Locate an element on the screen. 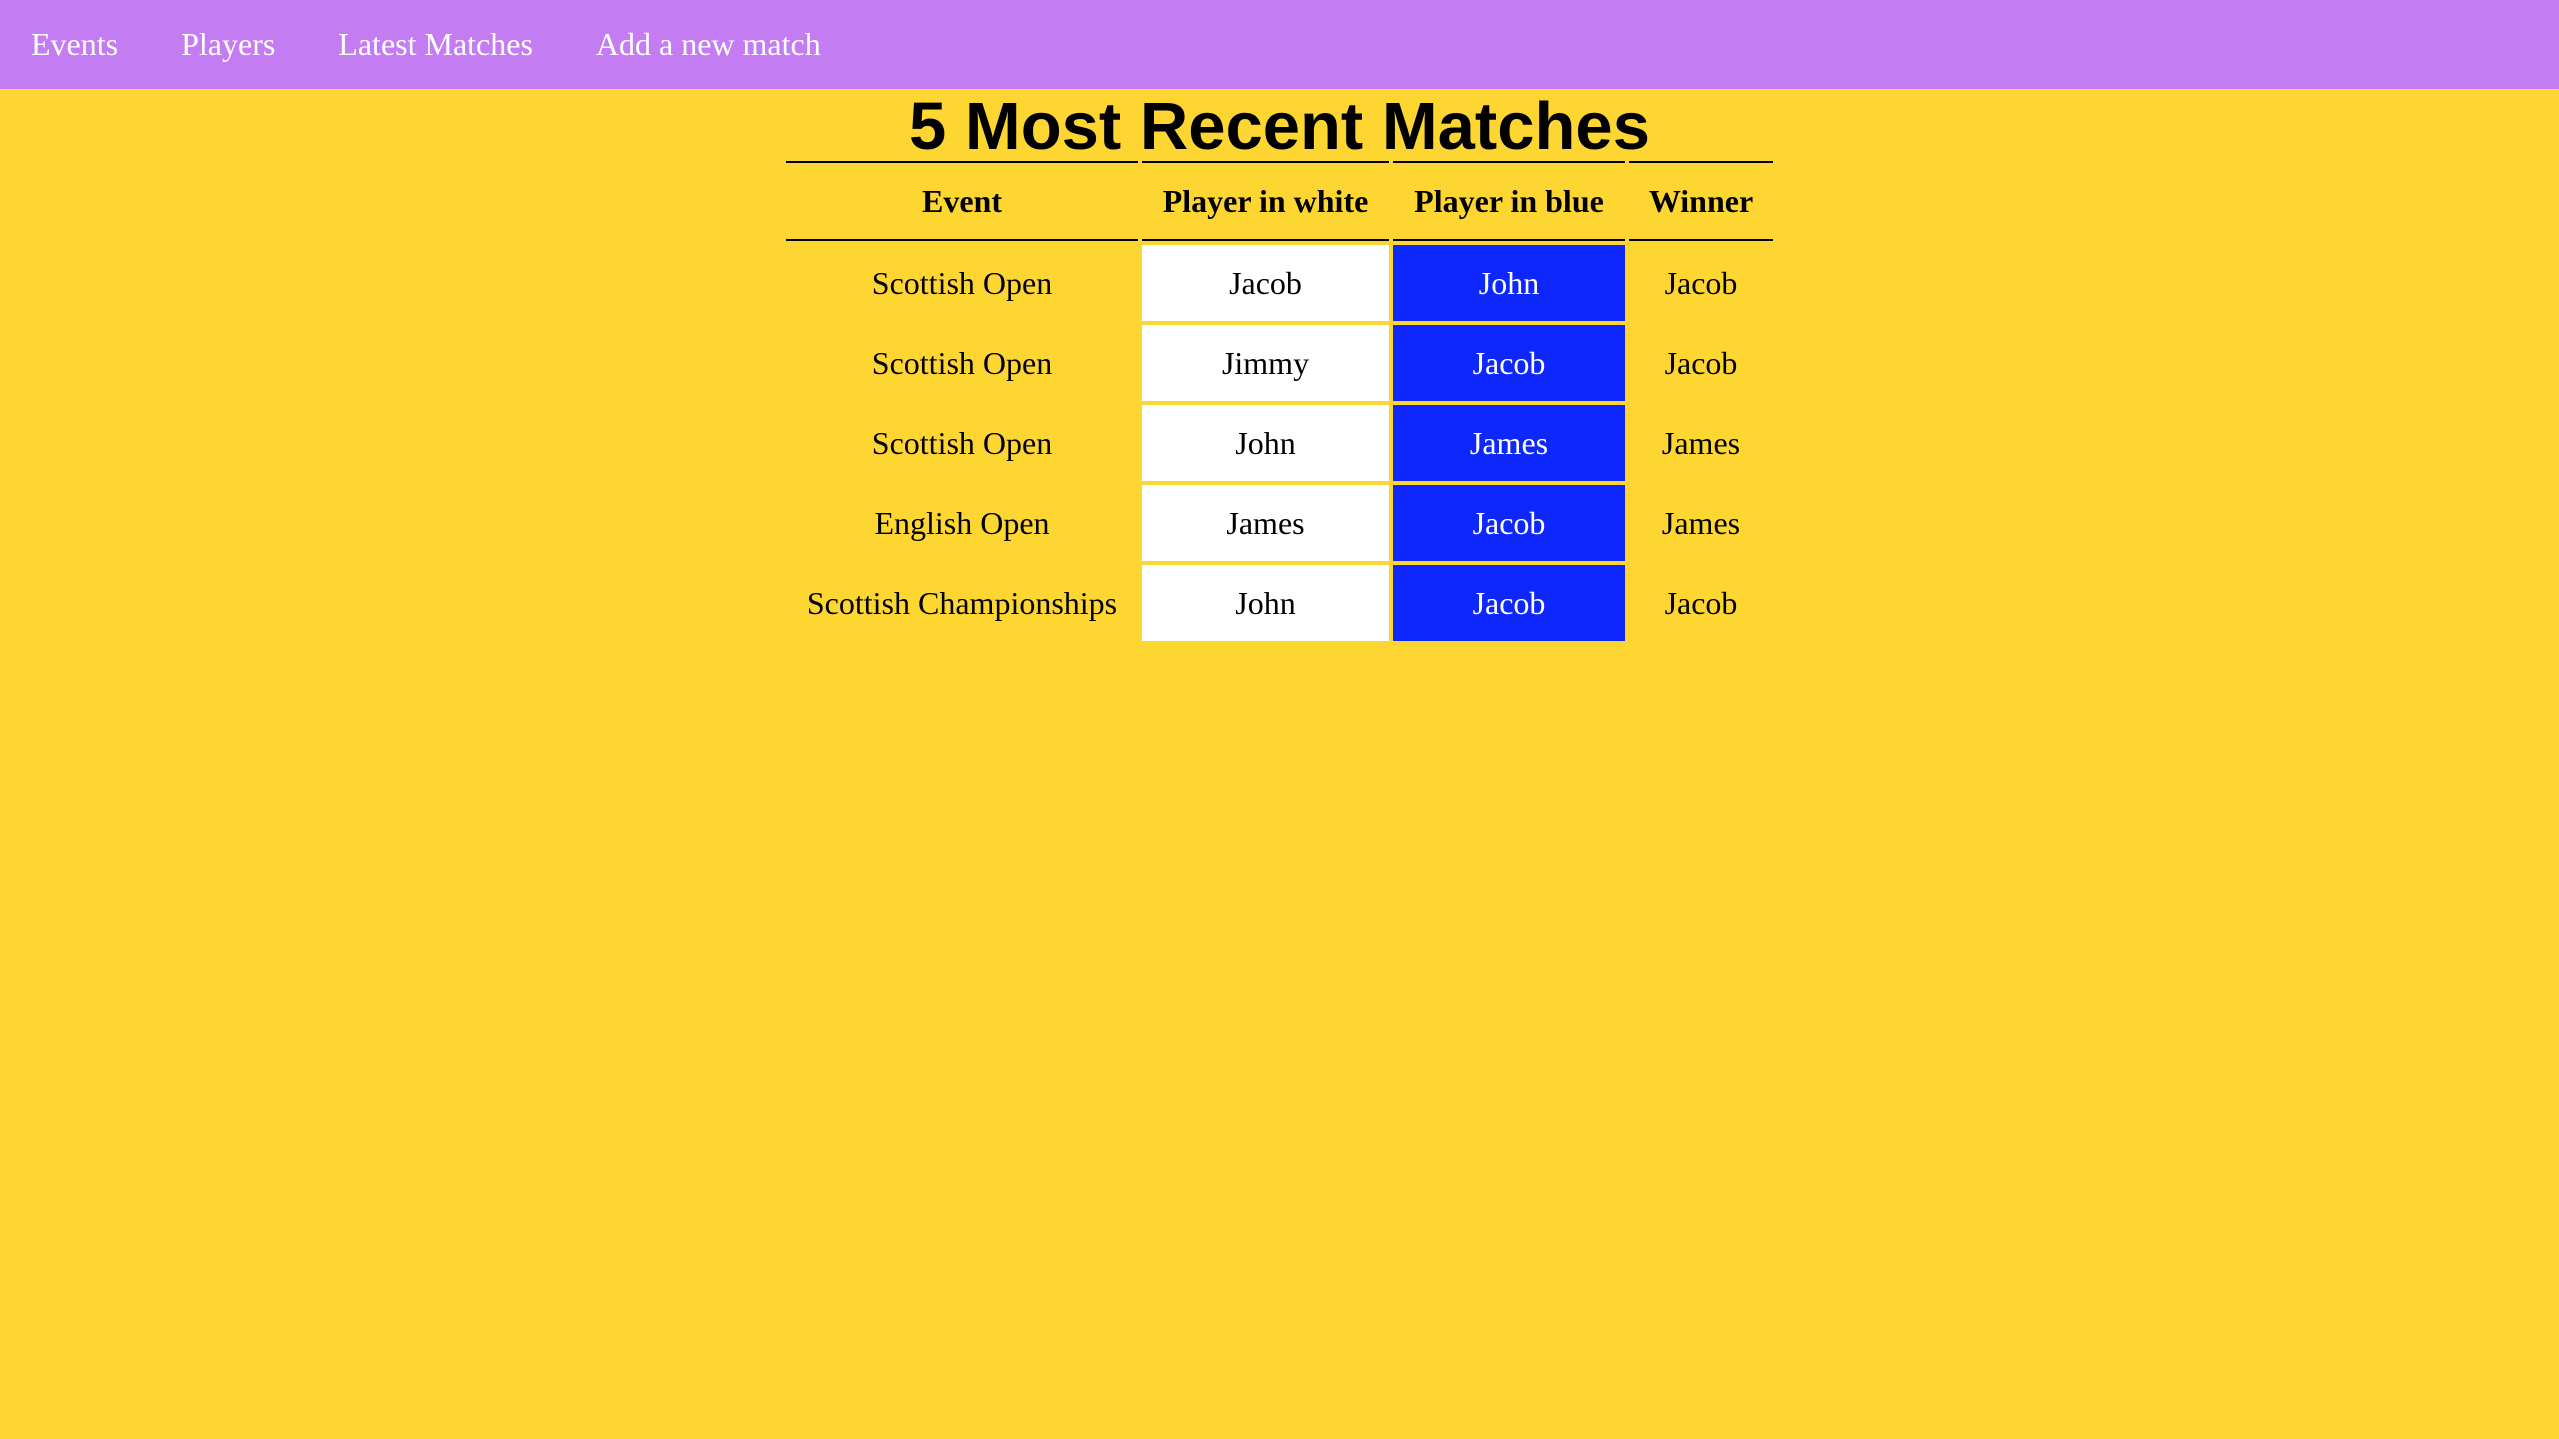 The height and width of the screenshot is (1439, 2559). cell-player-white: Jacob is located at coordinates (1265, 283).